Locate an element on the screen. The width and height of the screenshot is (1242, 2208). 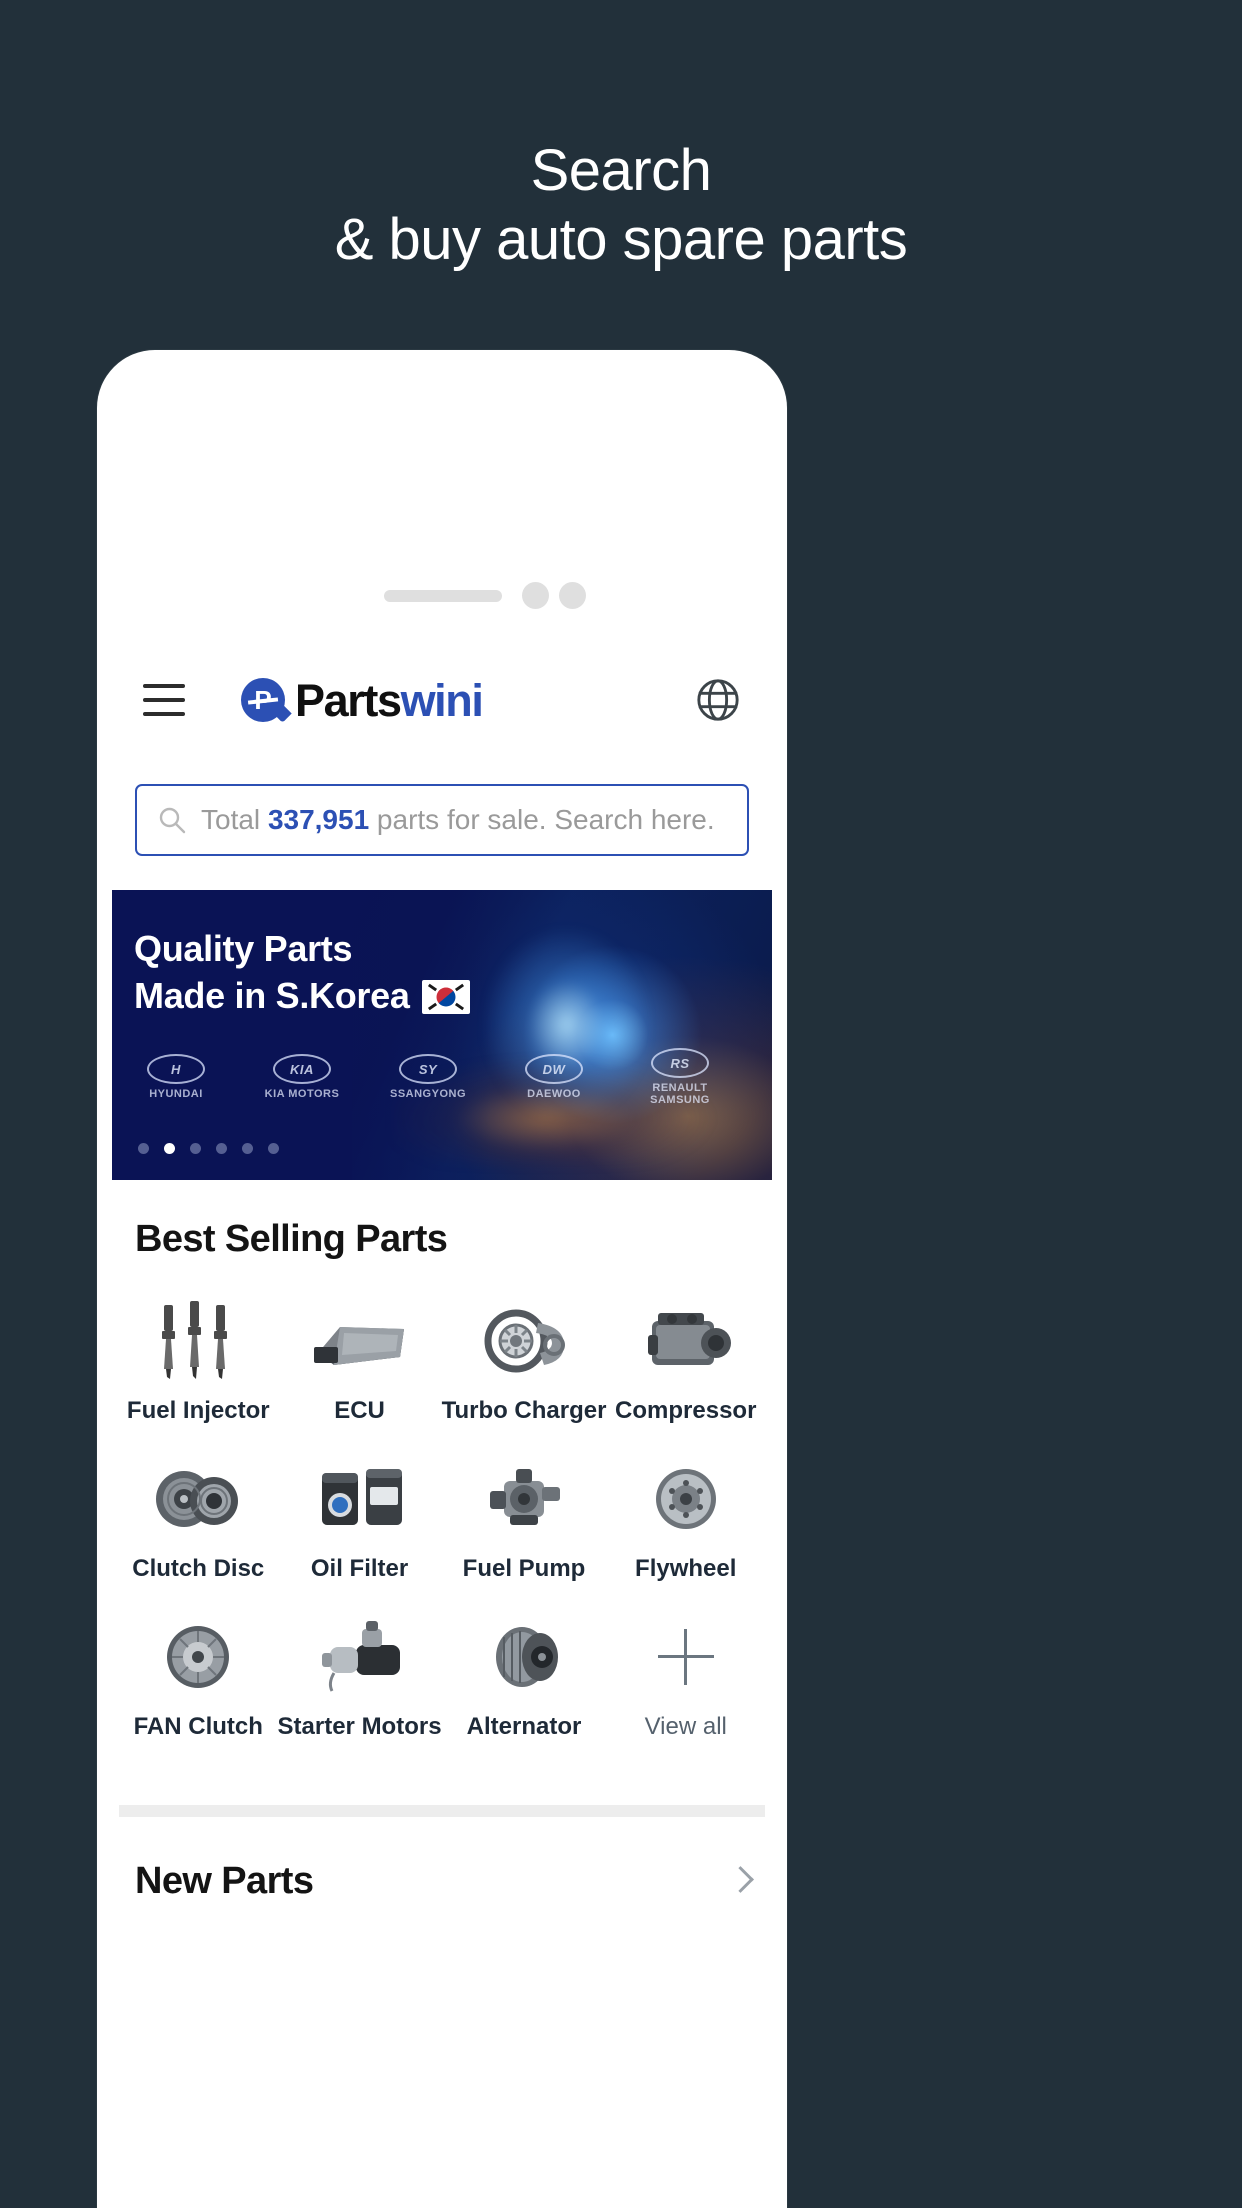
category-tile-turbo-charger: Turbo Charger is located at coordinates (524, 1360).